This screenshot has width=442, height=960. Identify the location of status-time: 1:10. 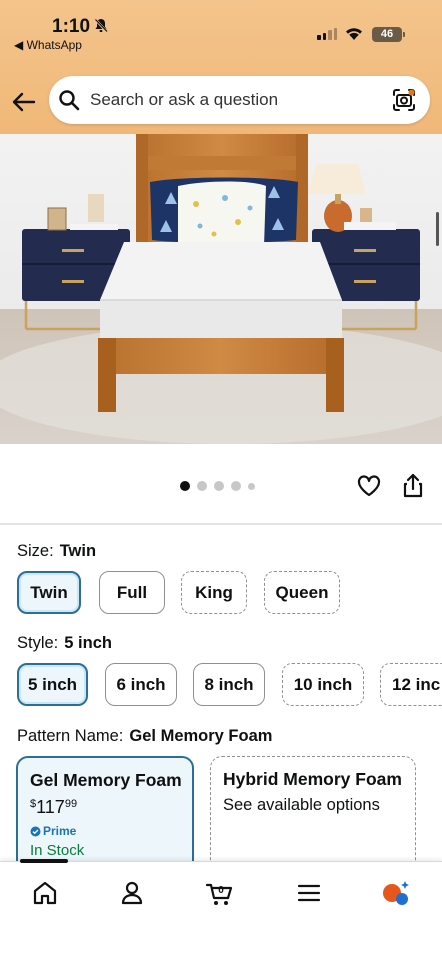
(71, 26).